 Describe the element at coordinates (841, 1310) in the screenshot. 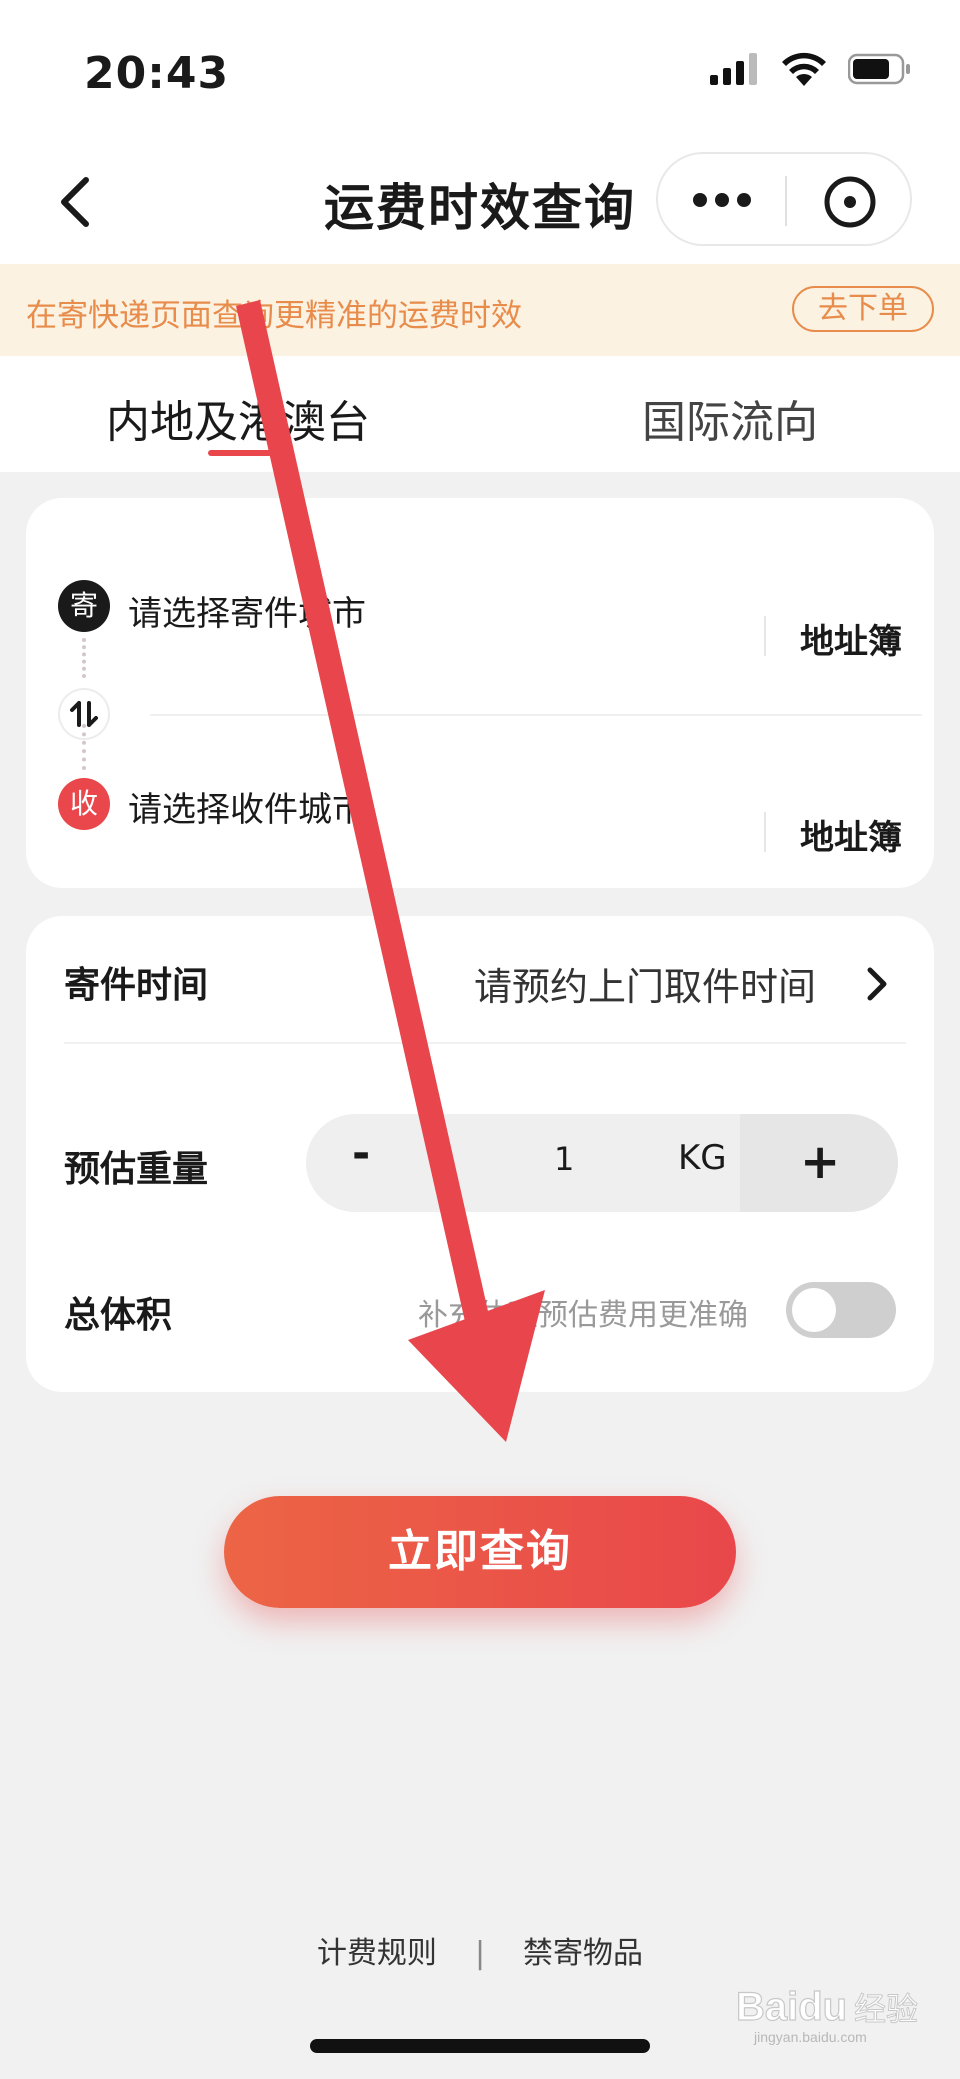

I see `volume-toggle` at that location.